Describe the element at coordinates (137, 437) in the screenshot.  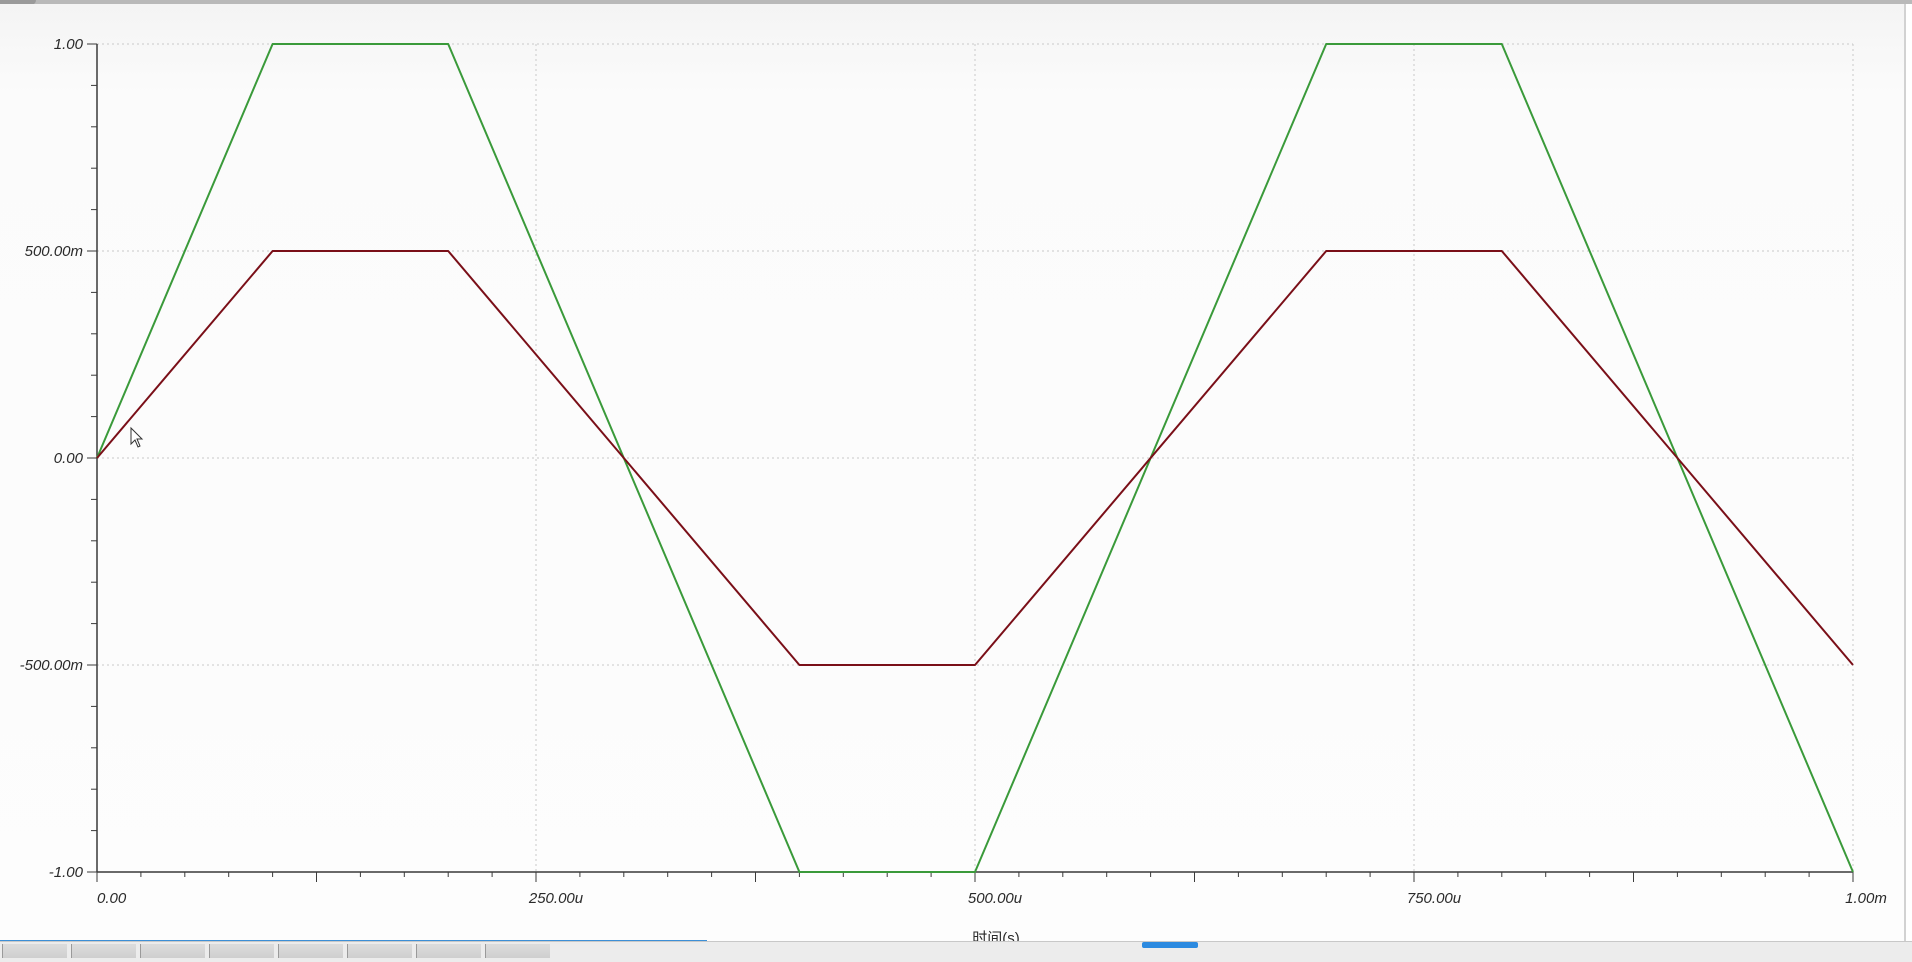
I see `mouse-pointer-icon` at that location.